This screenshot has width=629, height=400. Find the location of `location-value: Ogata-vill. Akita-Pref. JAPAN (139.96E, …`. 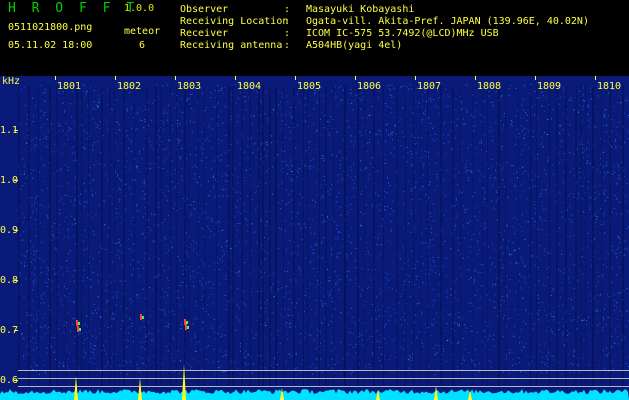

location-value: Ogata-vill. Akita-Pref. JAPAN (139.96E, … is located at coordinates (447, 21).